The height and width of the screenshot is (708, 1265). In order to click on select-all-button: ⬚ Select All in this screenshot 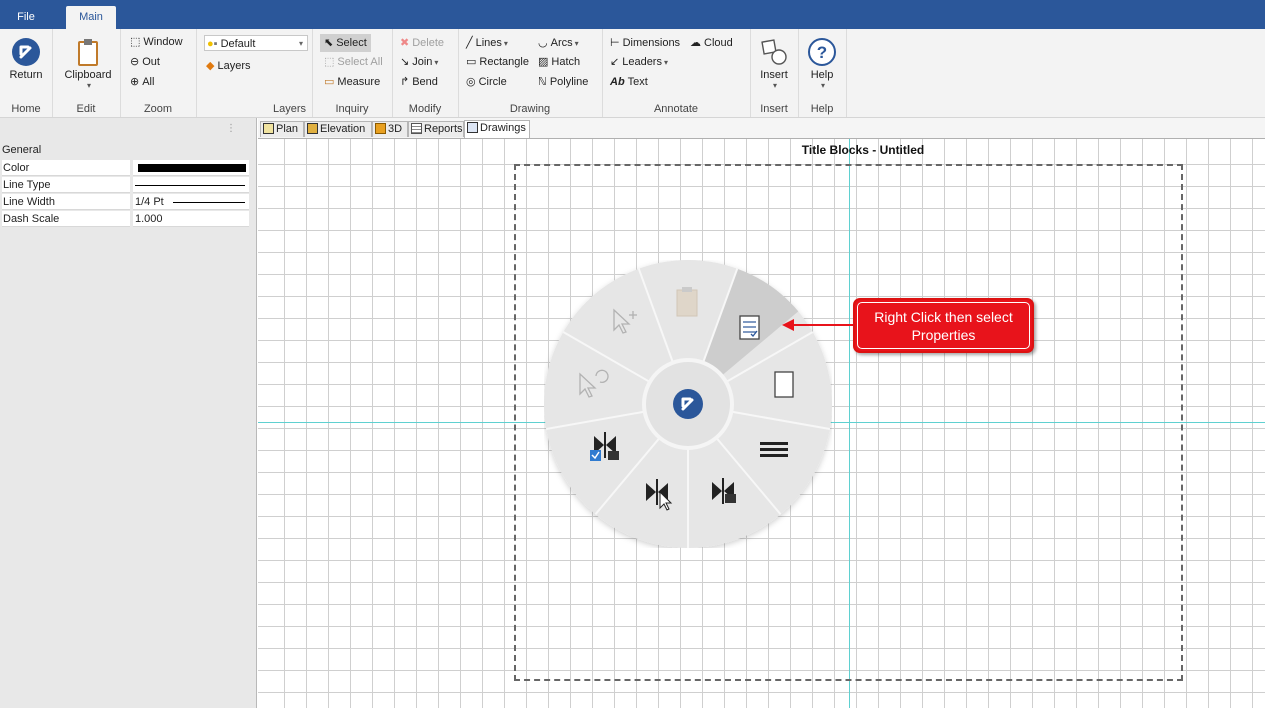, I will do `click(353, 62)`.